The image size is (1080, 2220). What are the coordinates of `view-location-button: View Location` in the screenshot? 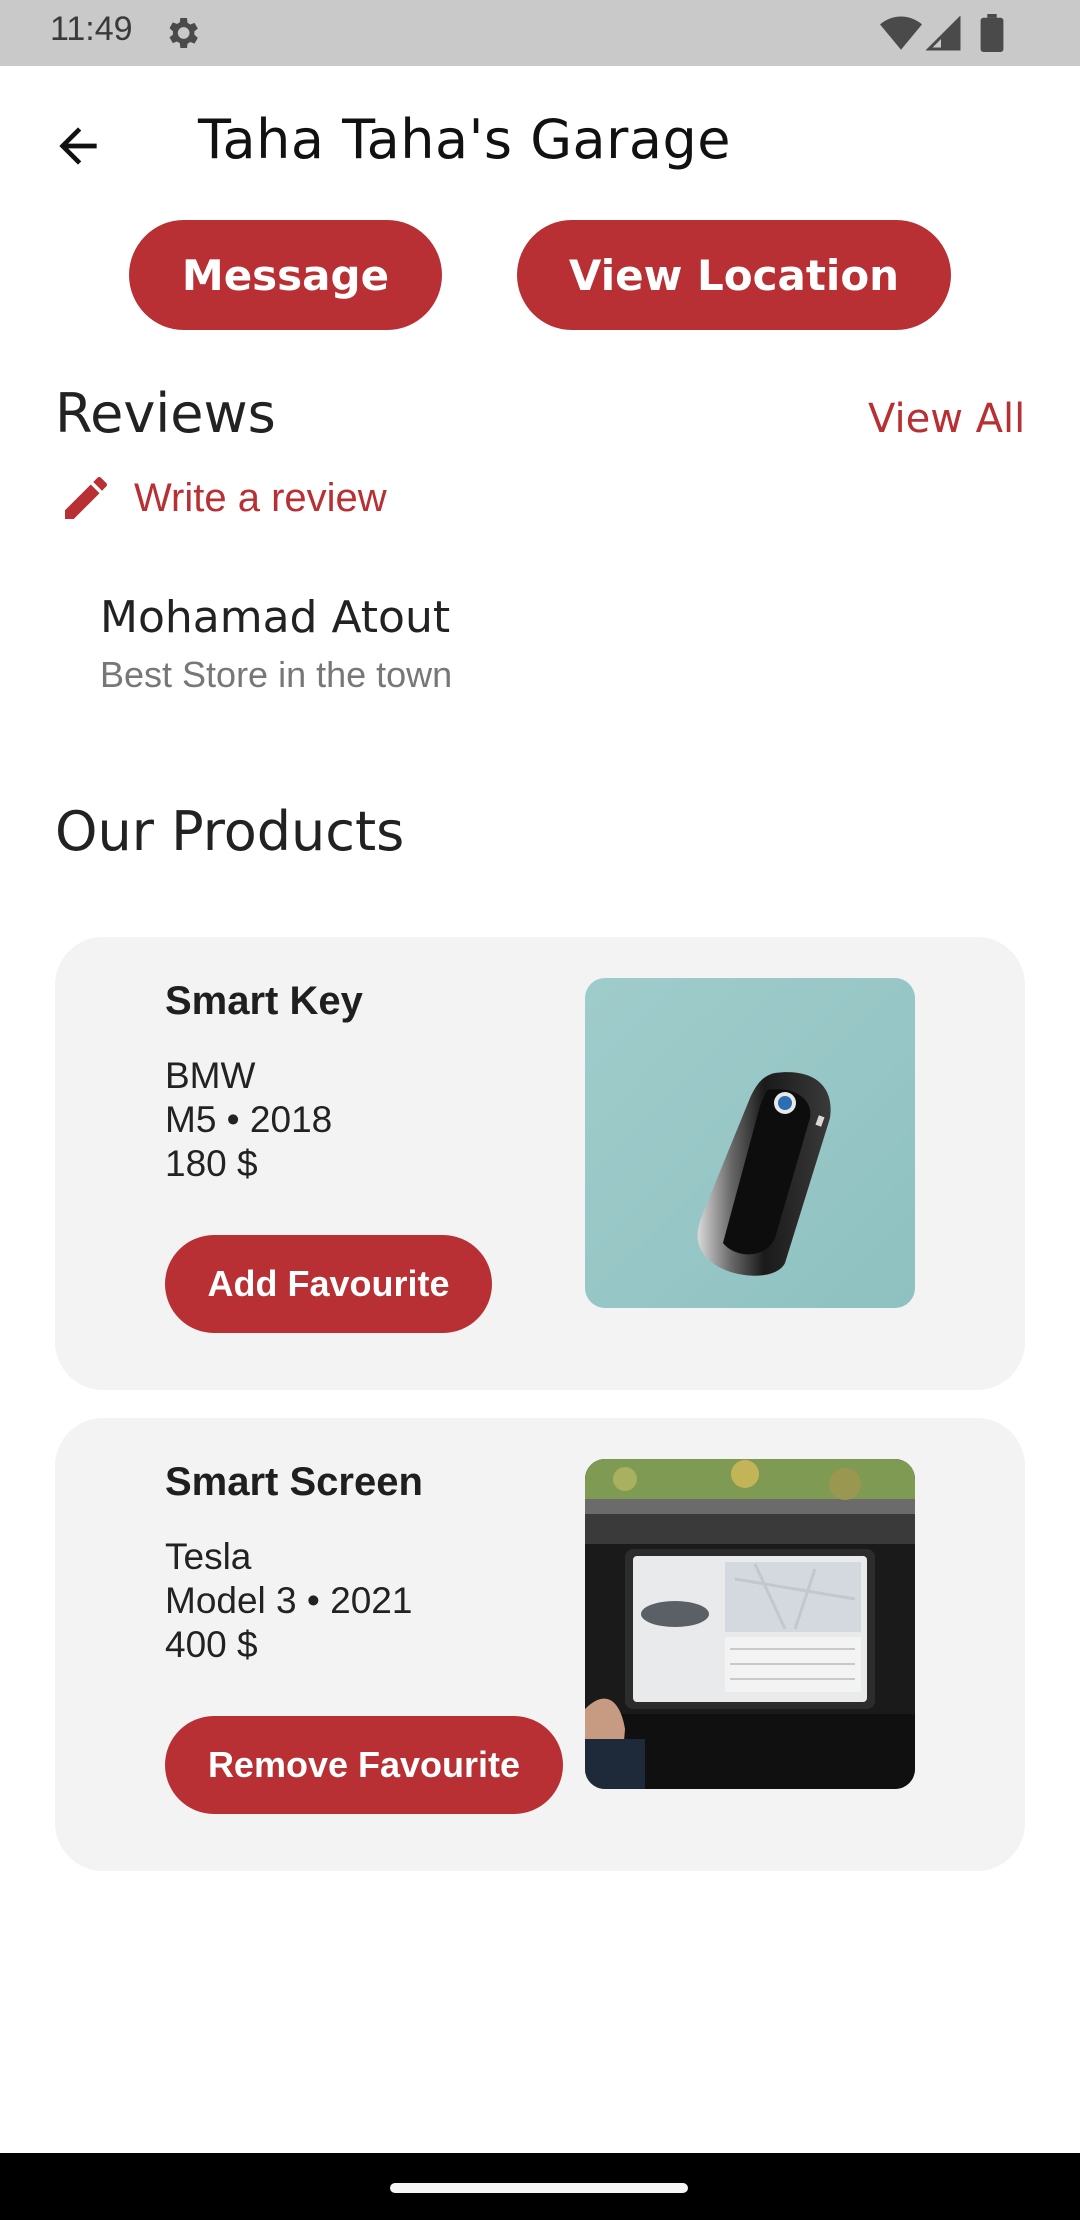 It's located at (734, 275).